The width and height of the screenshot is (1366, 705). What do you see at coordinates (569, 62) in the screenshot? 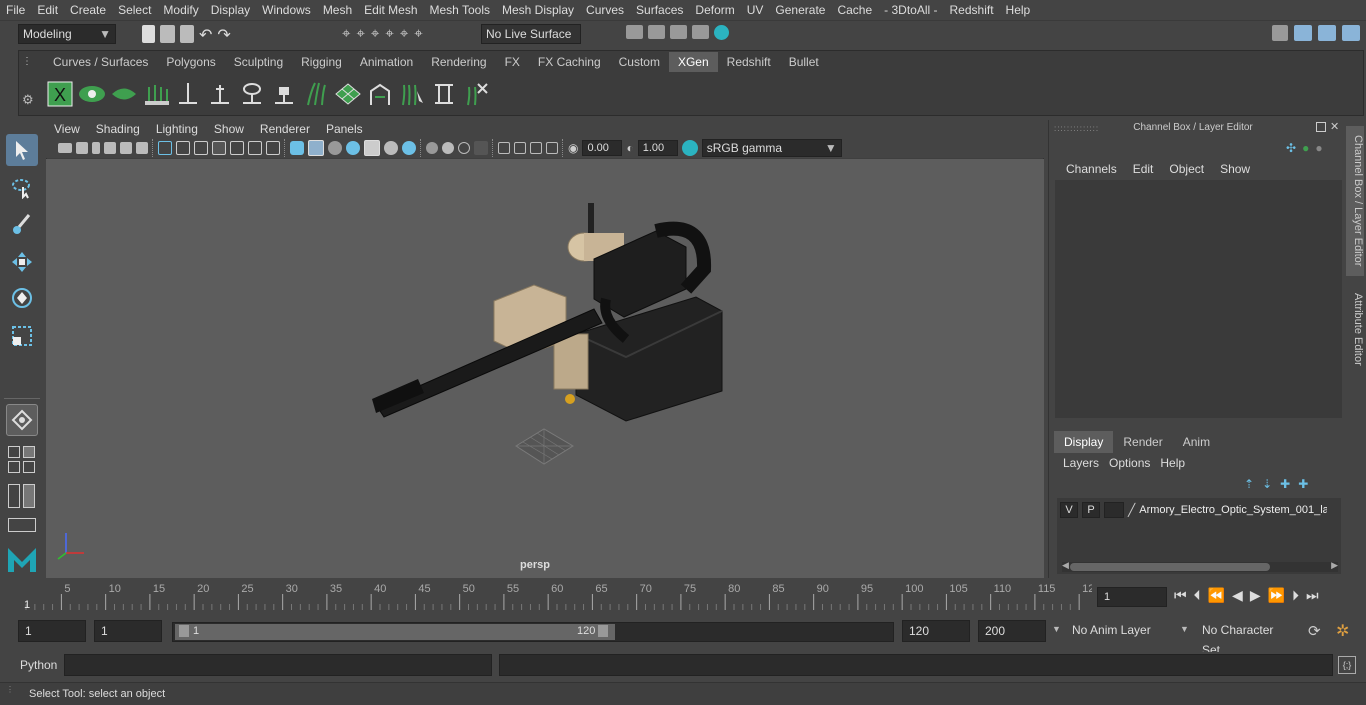
I see `tab-fx-caching: FX Caching` at bounding box center [569, 62].